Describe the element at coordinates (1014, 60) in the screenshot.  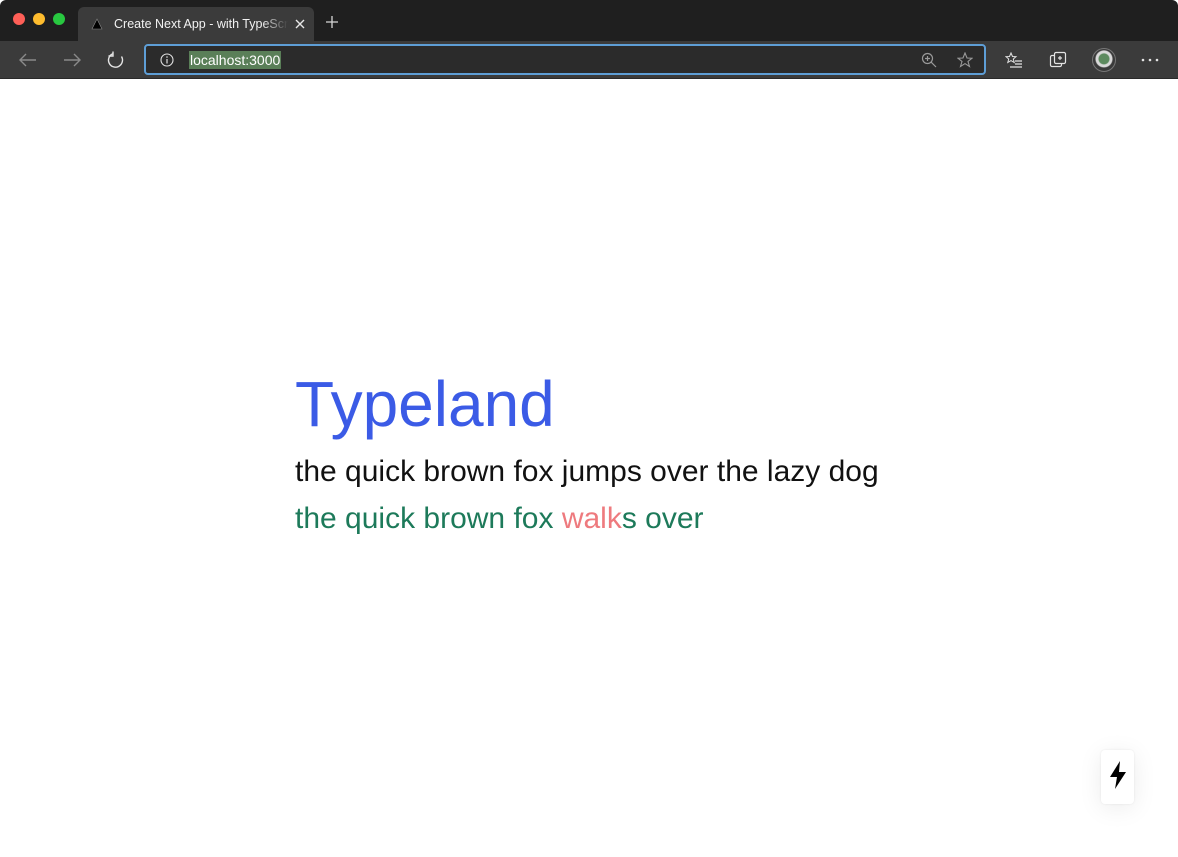
I see `favorites-icon` at that location.